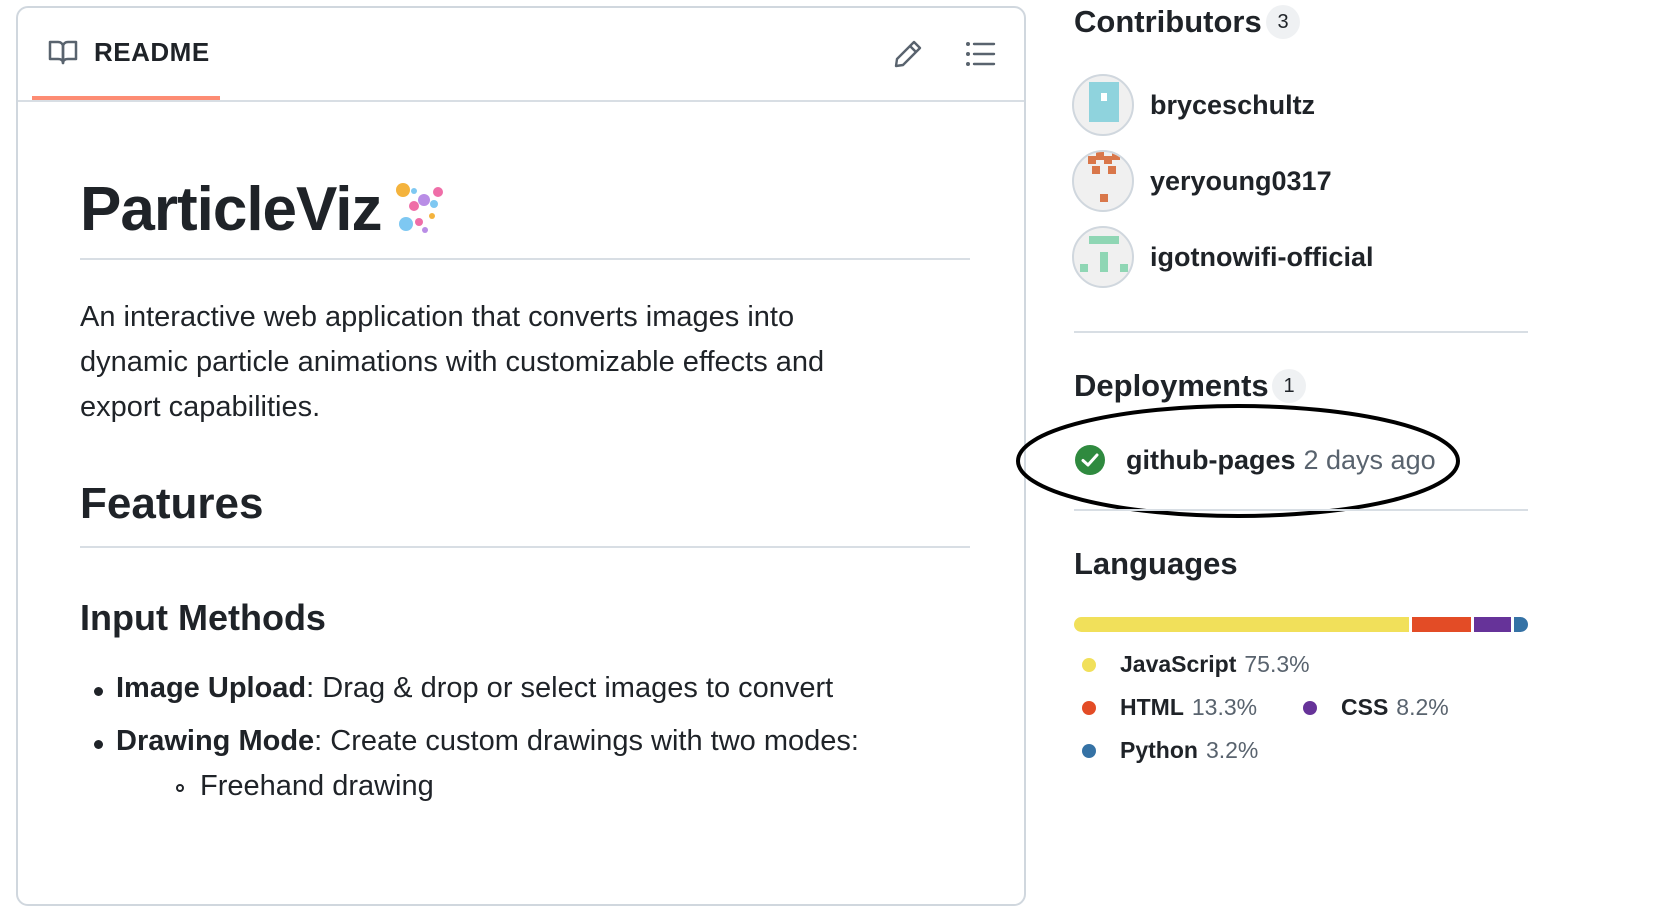 Image resolution: width=1658 pixels, height=906 pixels. I want to click on deployment-time: 2 days ago, so click(1369, 459).